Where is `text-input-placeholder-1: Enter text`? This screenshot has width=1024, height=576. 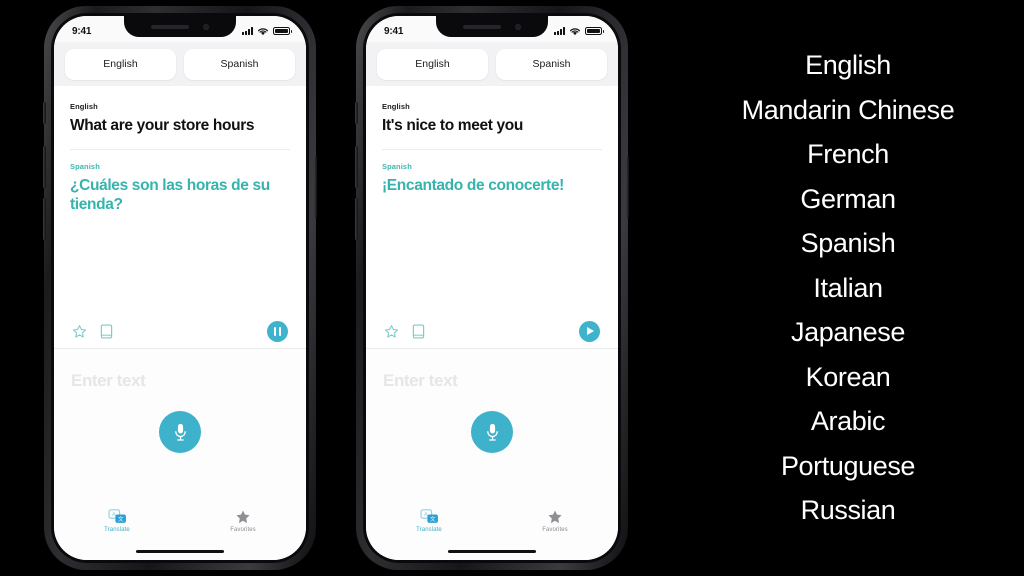
text-input-placeholder-1: Enter text is located at coordinates (108, 380).